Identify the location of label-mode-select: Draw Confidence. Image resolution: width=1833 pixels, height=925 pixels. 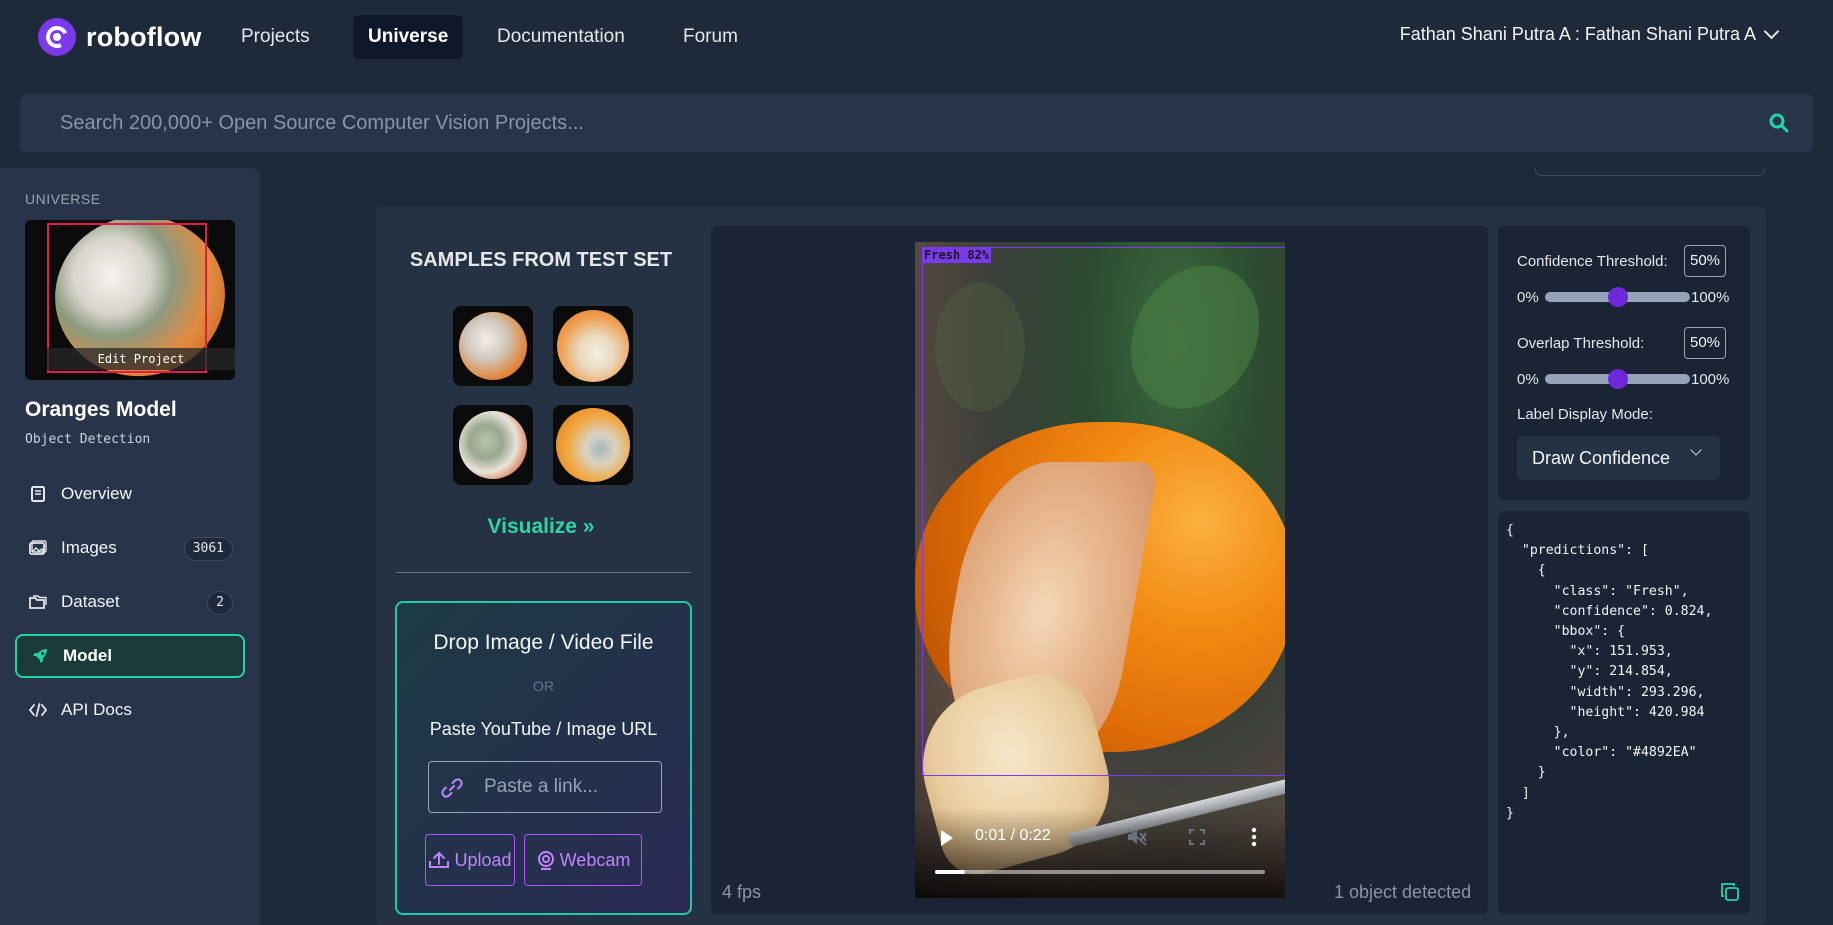
(1618, 458).